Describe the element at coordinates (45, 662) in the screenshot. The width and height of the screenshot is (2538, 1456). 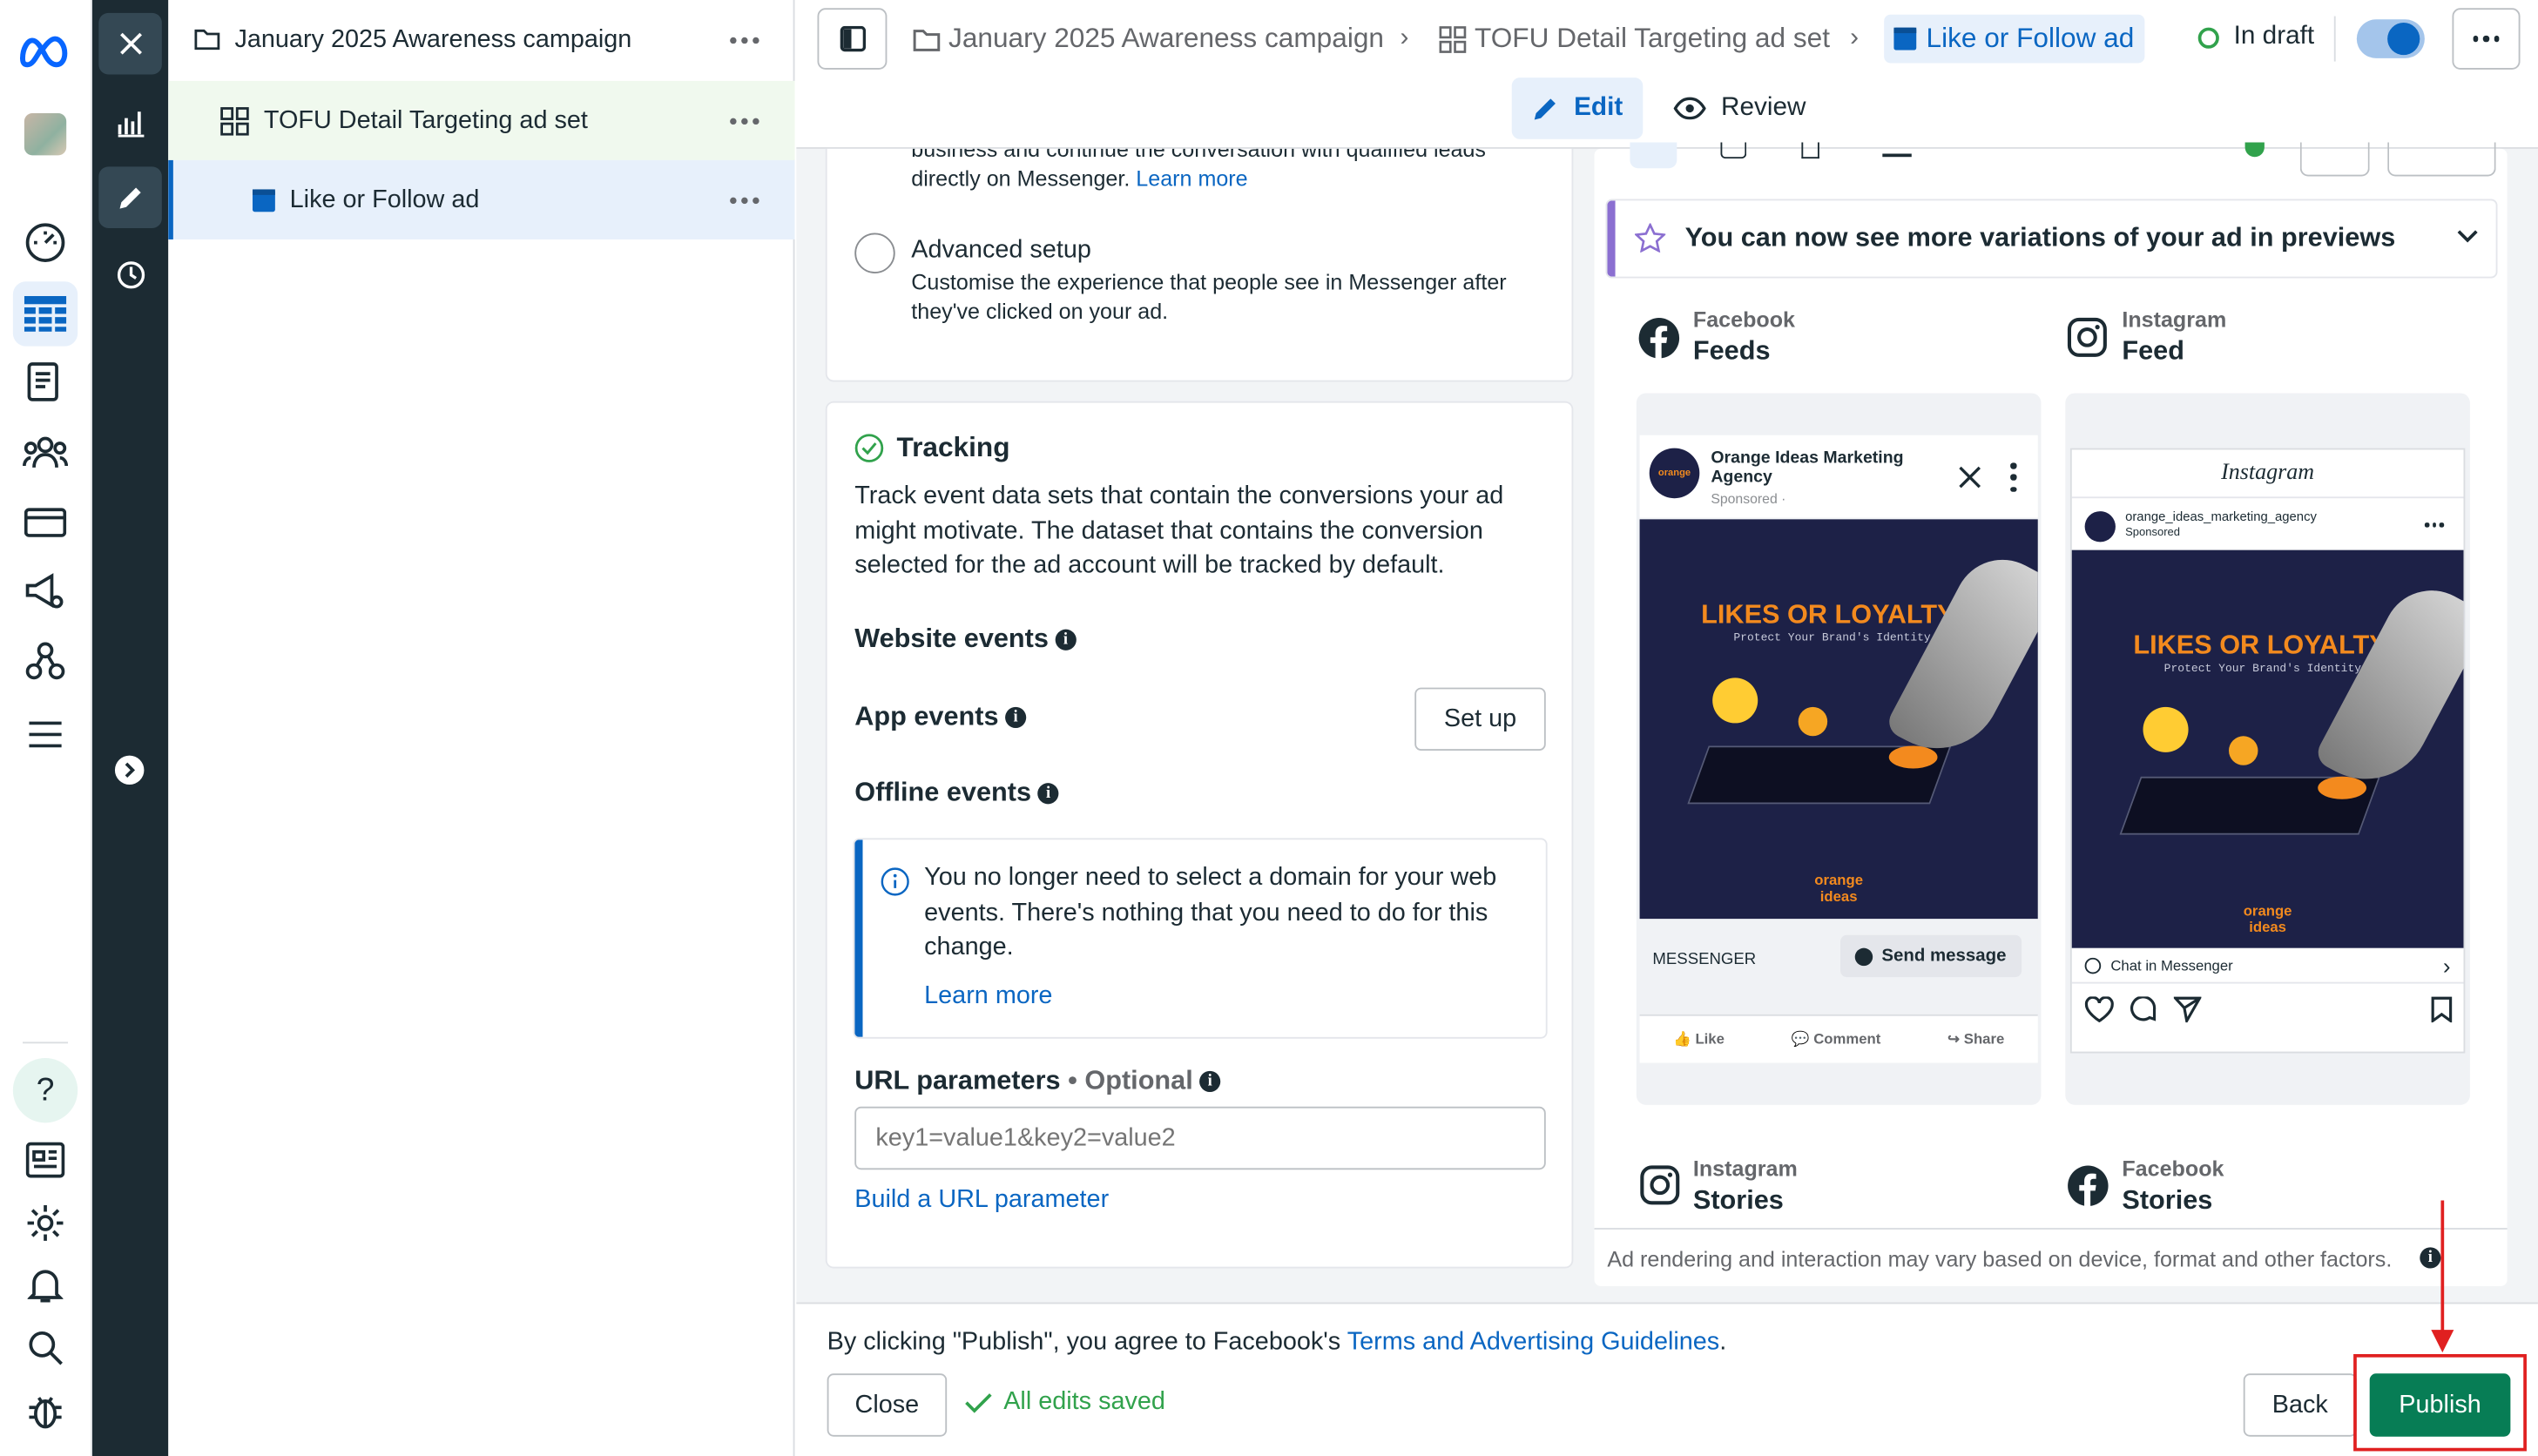
I see `events-manager-icon` at that location.